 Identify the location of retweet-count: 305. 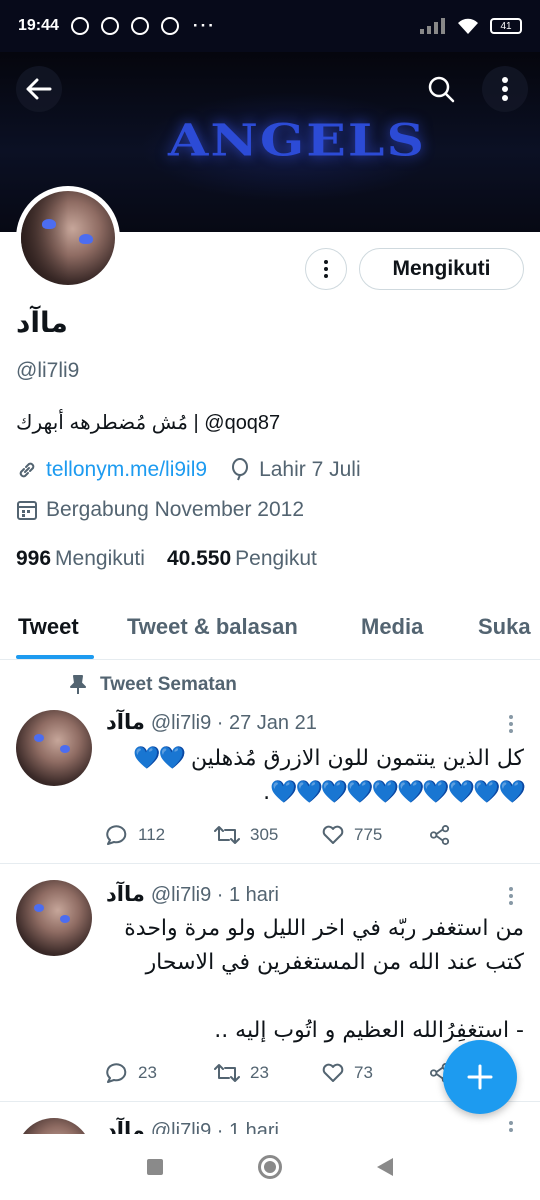
(264, 834).